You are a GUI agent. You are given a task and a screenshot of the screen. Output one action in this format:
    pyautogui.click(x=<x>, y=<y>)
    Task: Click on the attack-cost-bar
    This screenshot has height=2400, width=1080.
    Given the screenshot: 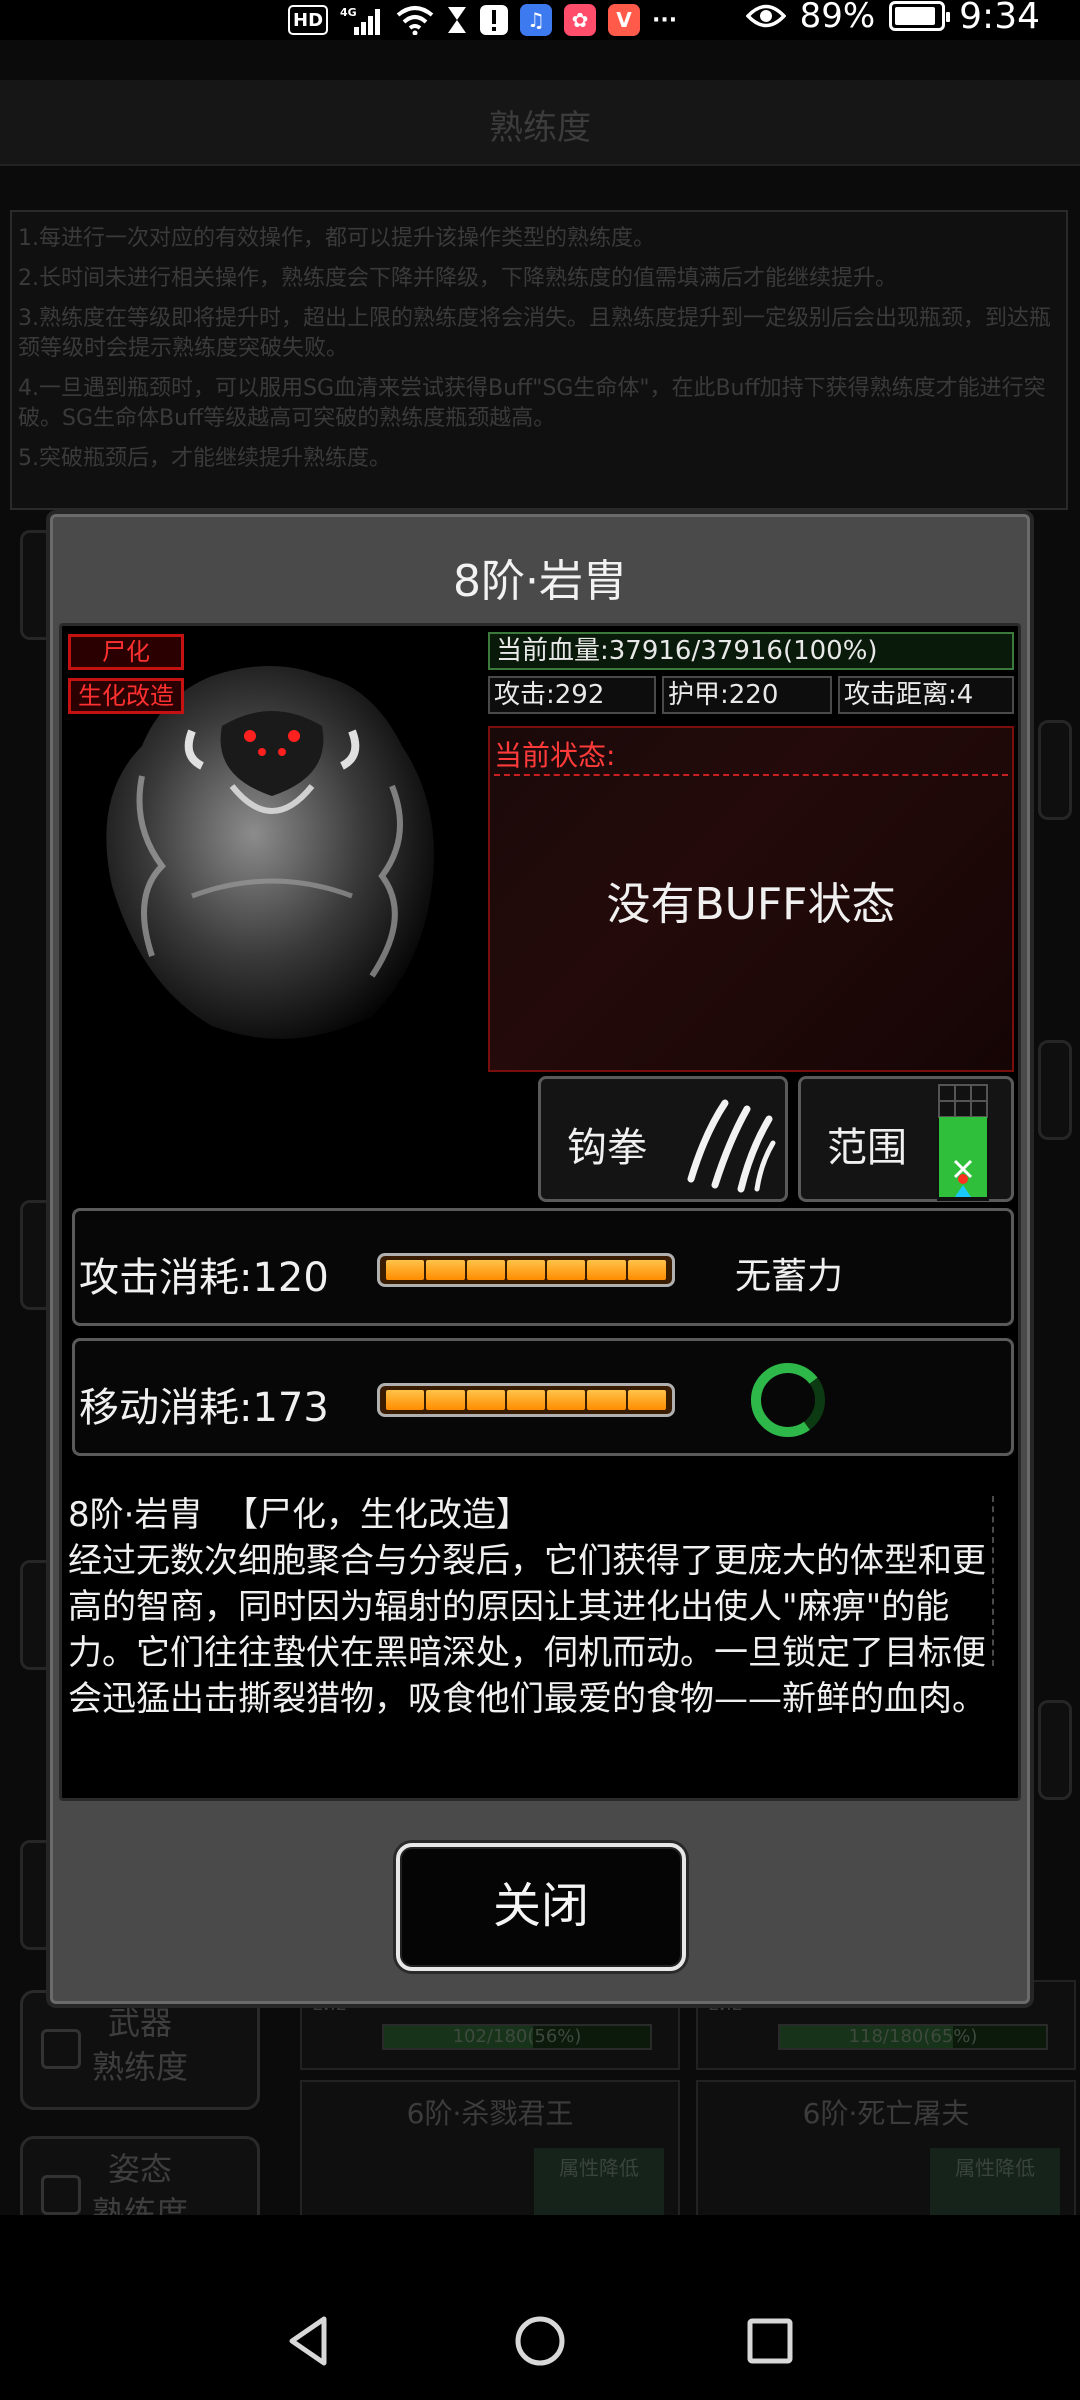 What is the action you would take?
    pyautogui.click(x=526, y=1270)
    